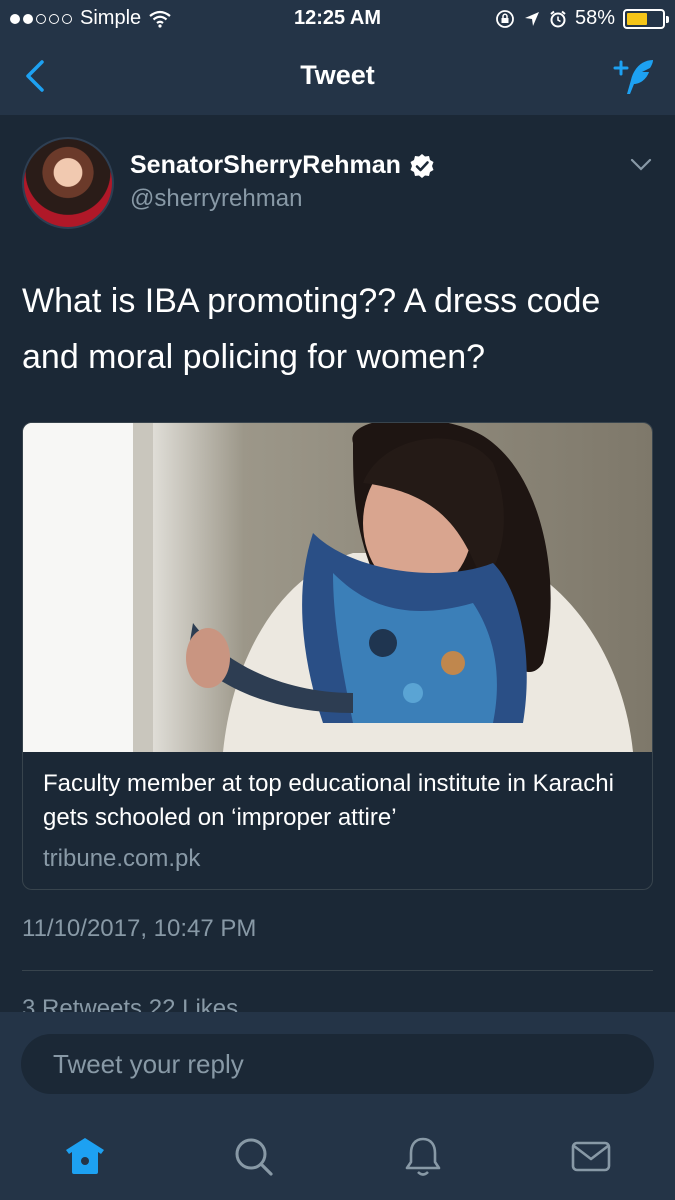 The width and height of the screenshot is (675, 1200). I want to click on top-bar: Simple 12:25 AM 58% Tweet, so click(337, 57).